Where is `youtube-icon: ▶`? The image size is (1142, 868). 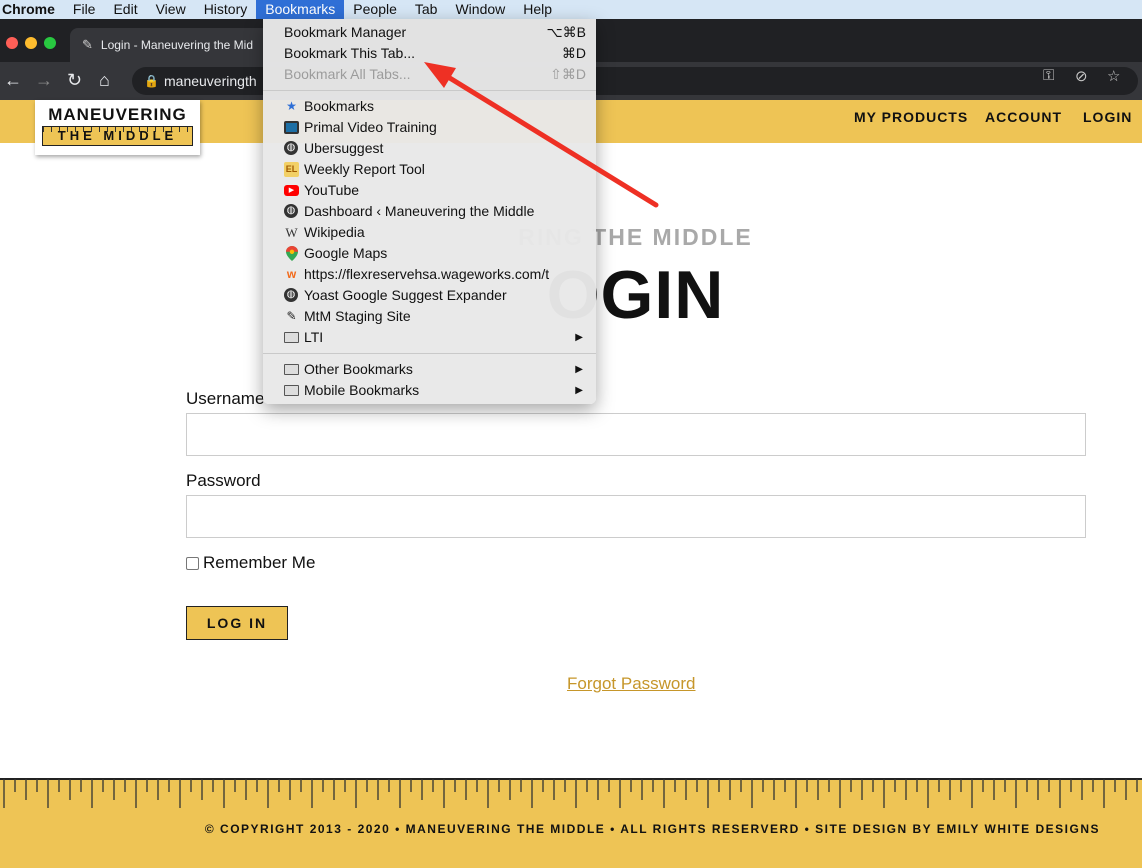 youtube-icon: ▶ is located at coordinates (291, 190).